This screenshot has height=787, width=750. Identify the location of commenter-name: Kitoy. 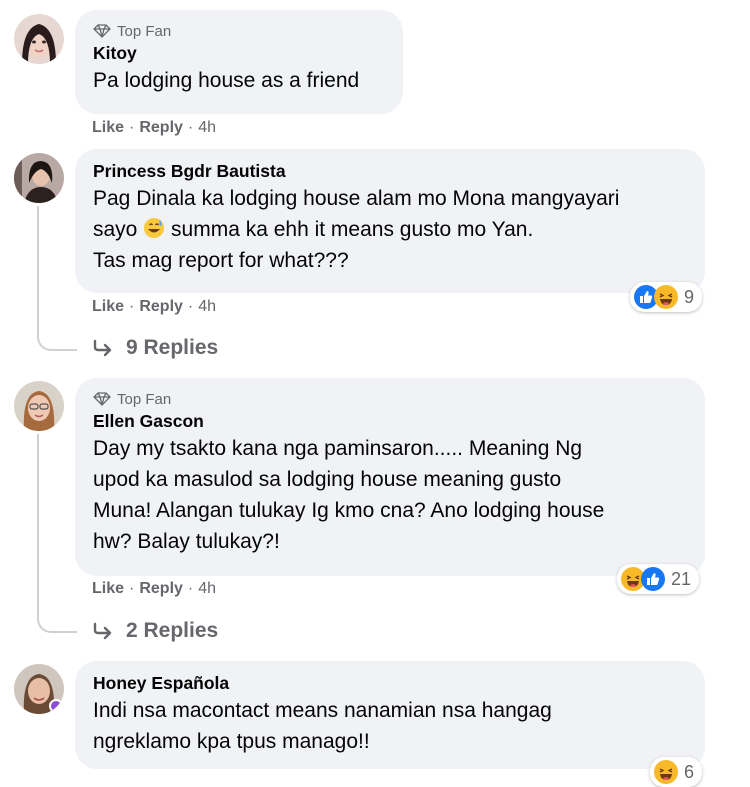
(240, 53).